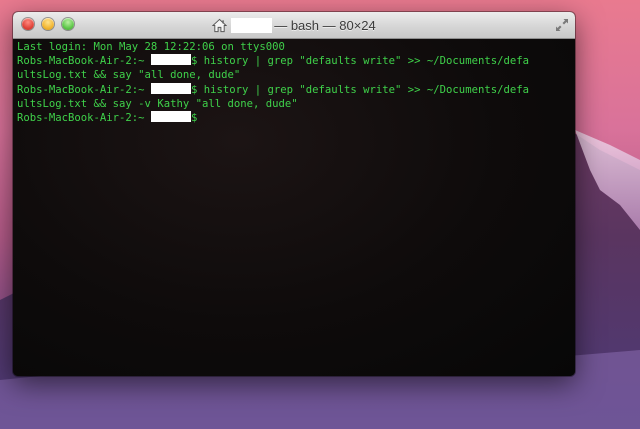 This screenshot has width=640, height=429. I want to click on window-title-text: — bash — 80×24, so click(325, 25).